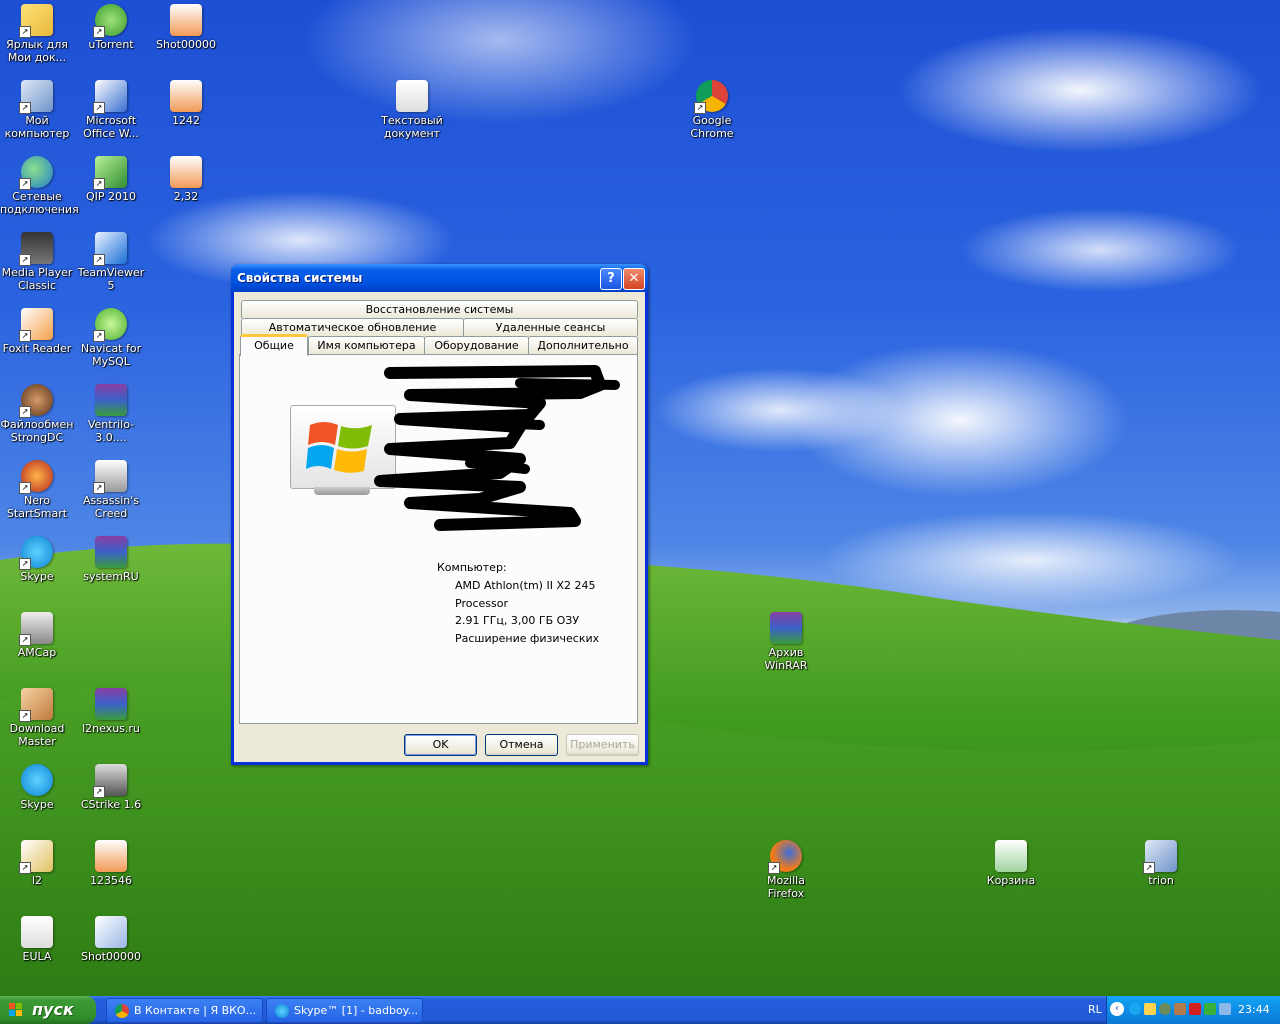 The width and height of the screenshot is (1280, 1024). Describe the element at coordinates (476, 345) in the screenshot. I see `tab-hardware: Оборудование` at that location.